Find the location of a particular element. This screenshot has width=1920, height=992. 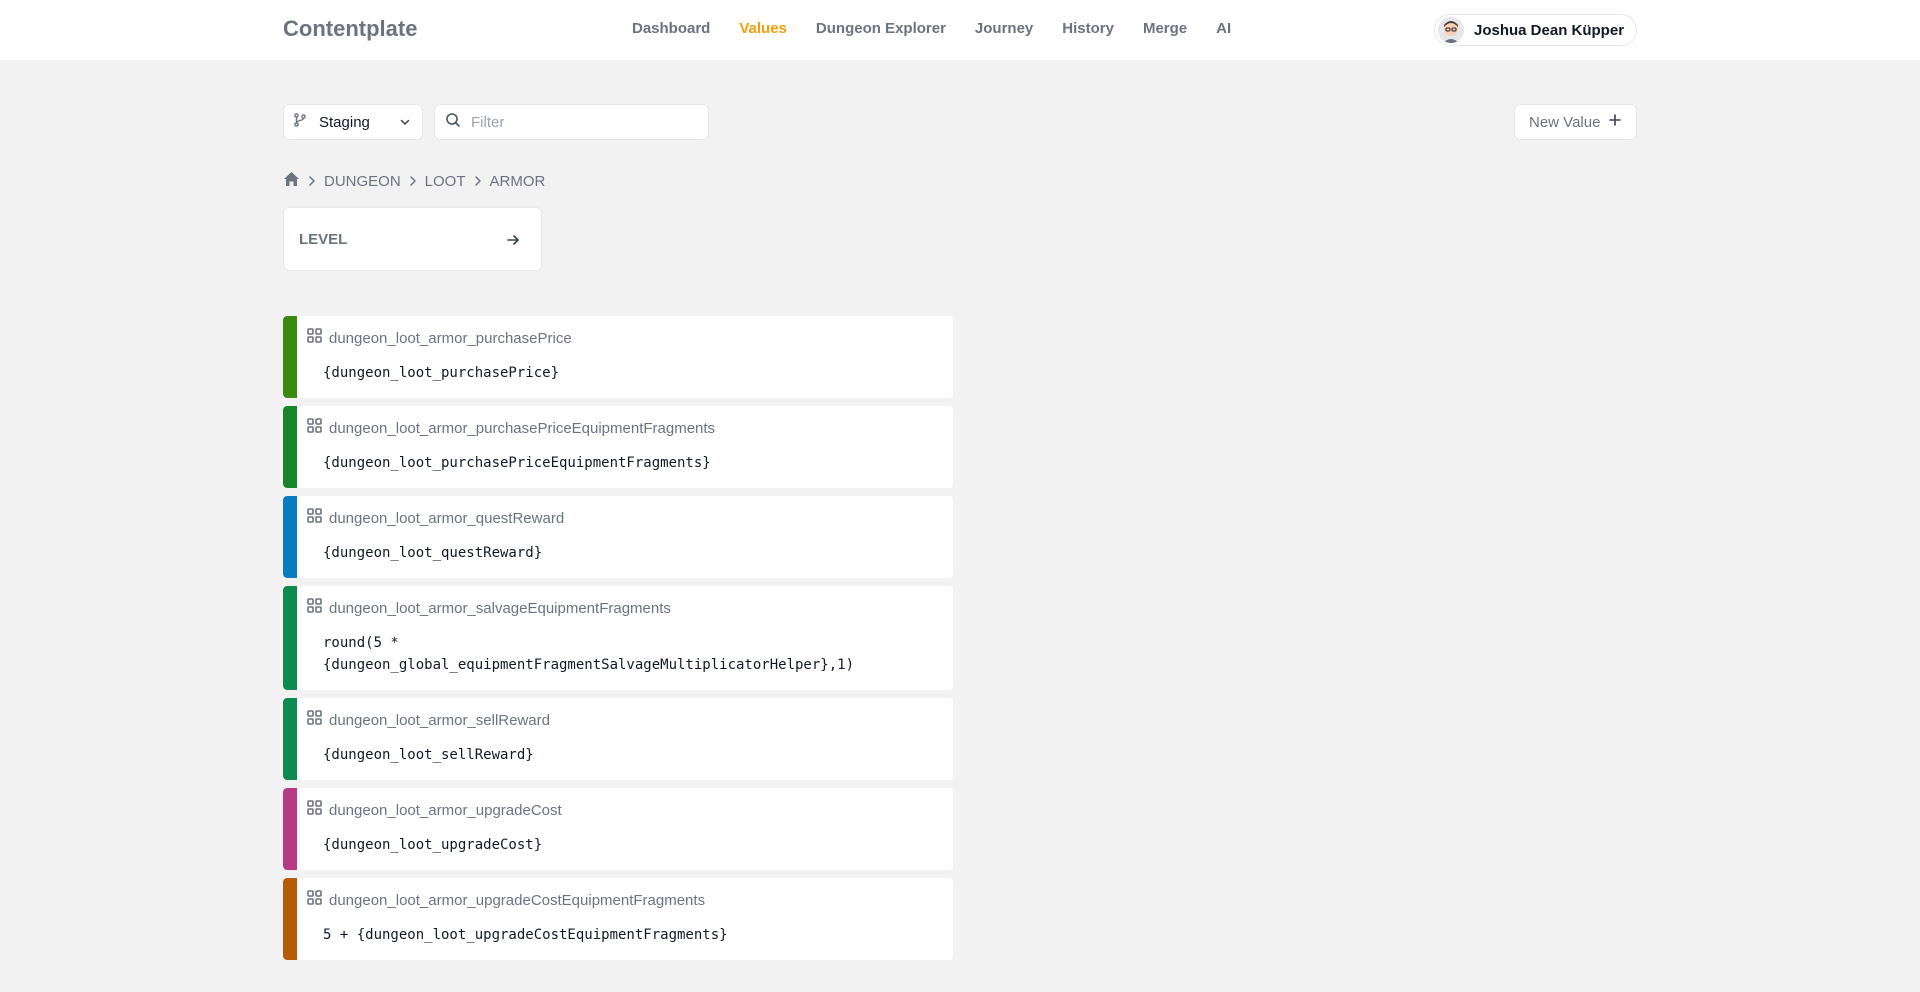

nav-dashboard: Dashboard is located at coordinates (671, 28).